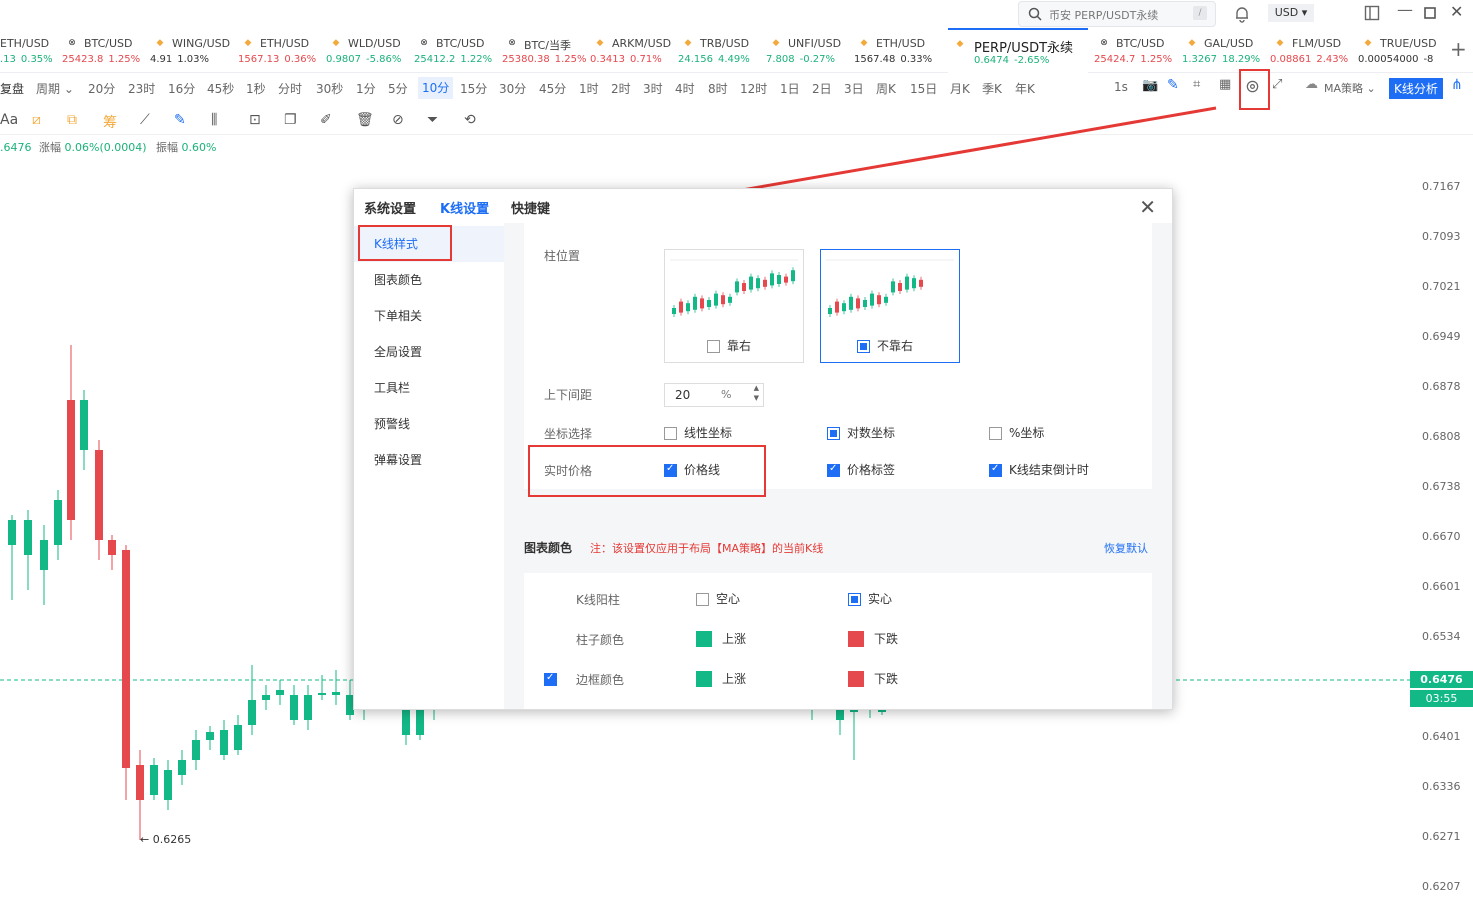 Image resolution: width=1473 pixels, height=916 pixels. What do you see at coordinates (863, 346) in the screenshot?
I see `bar-position-notright-checkbox` at bounding box center [863, 346].